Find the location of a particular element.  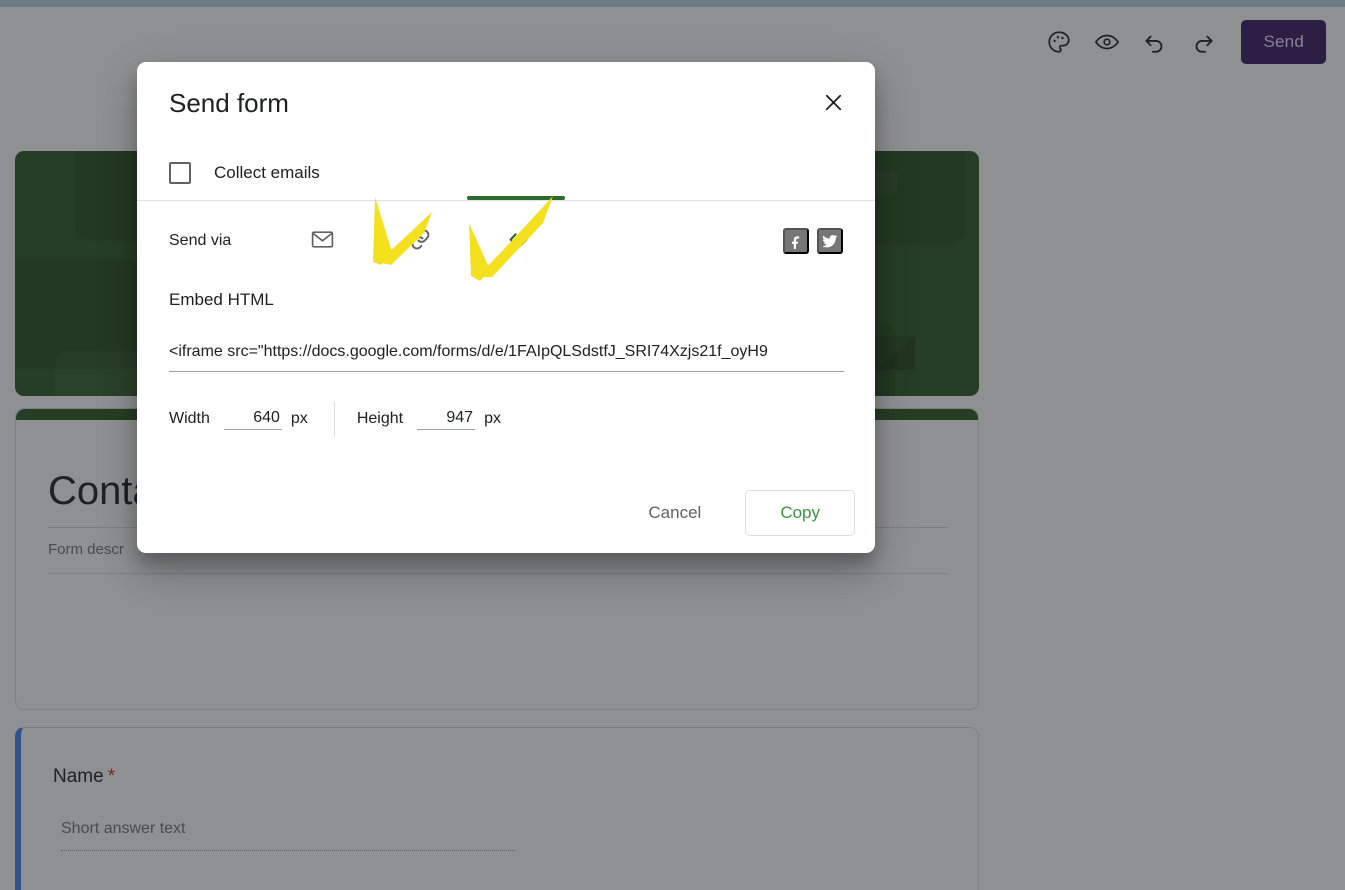

width-label: Width is located at coordinates (189, 418).